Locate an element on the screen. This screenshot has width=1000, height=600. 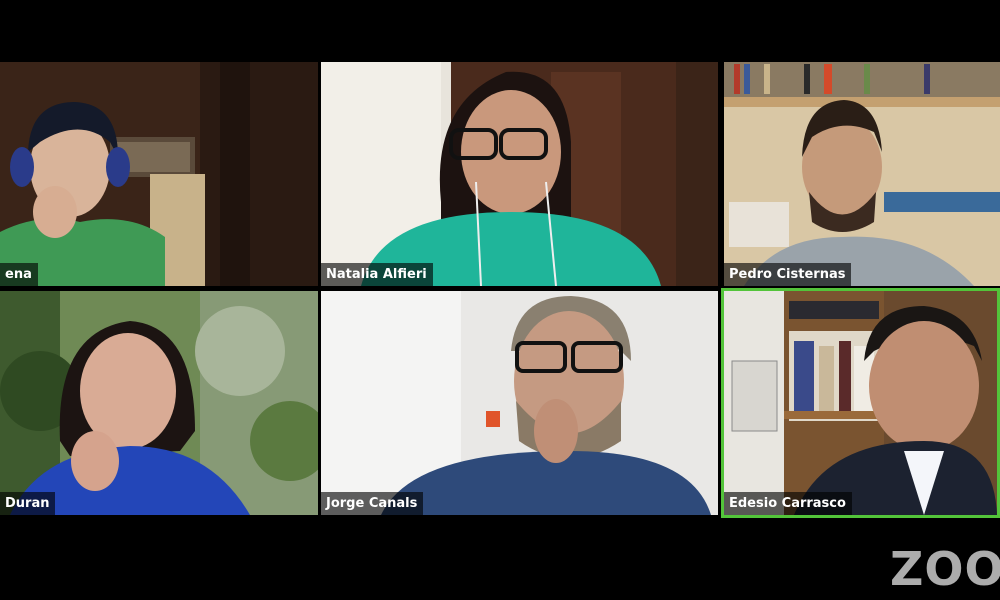
participant-tile: Pedro Cisternas is located at coordinates (862, 174).